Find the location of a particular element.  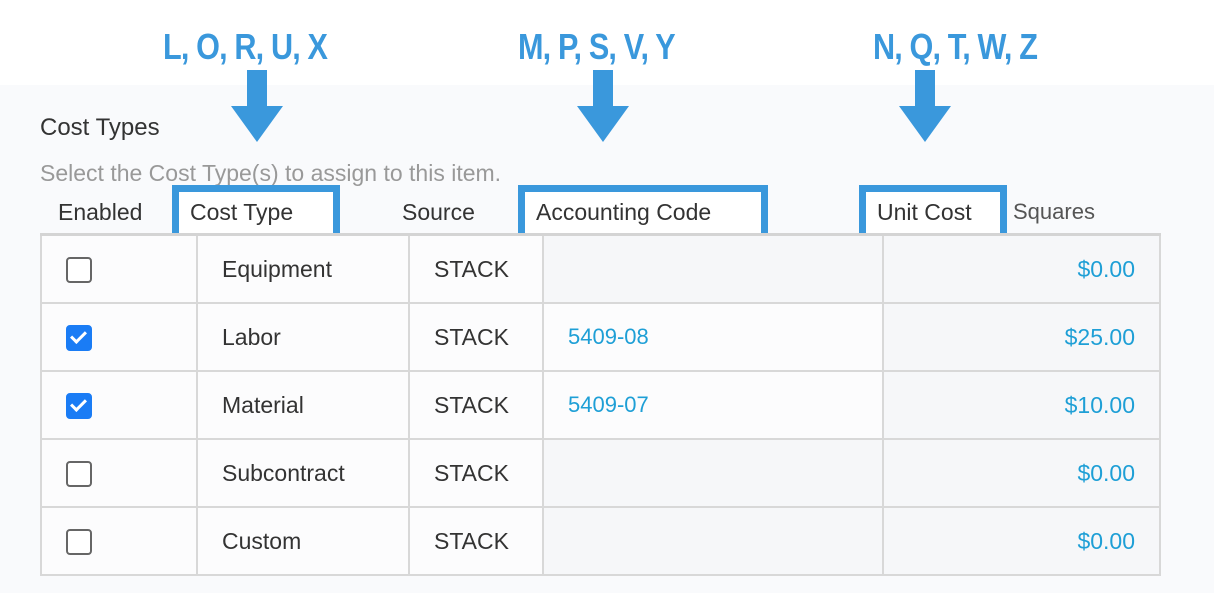

table-row: Material STACK 5409-07 $10.00 is located at coordinates (600, 405).